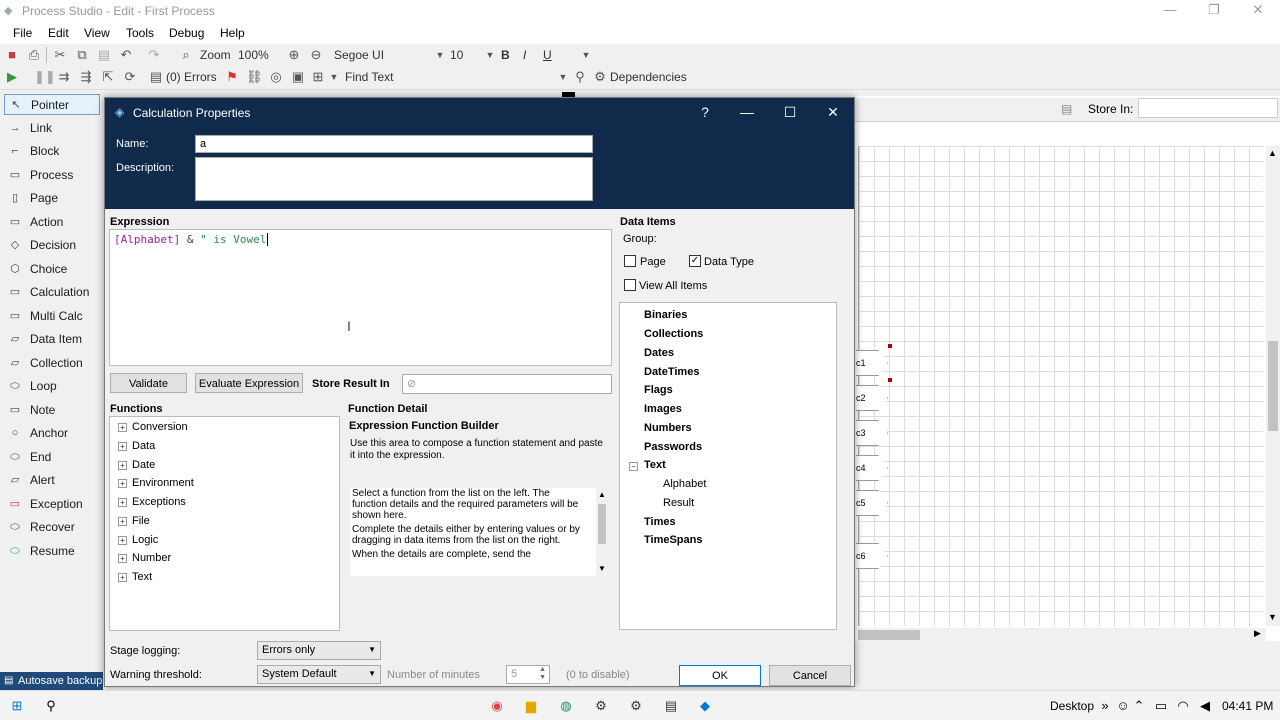 The image size is (1280, 720). I want to click on canvas-vertical-scrollbar: ▲ ▼, so click(1273, 386).